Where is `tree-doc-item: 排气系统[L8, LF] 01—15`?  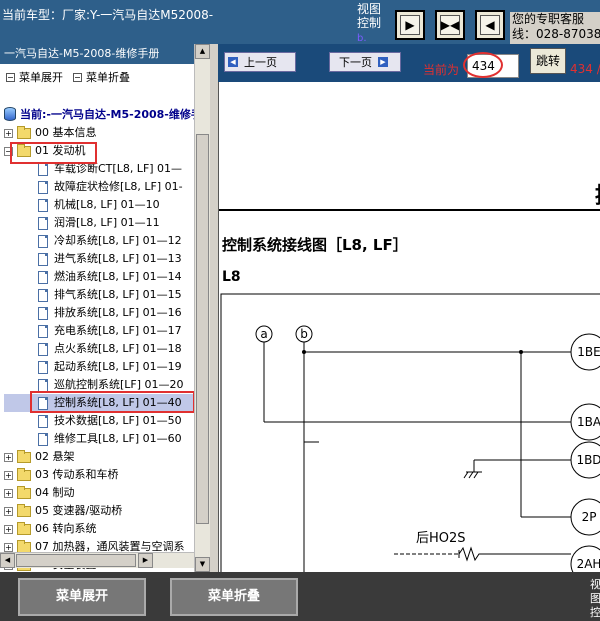 tree-doc-item: 排气系统[L8, LF] 01—15 is located at coordinates (102, 295).